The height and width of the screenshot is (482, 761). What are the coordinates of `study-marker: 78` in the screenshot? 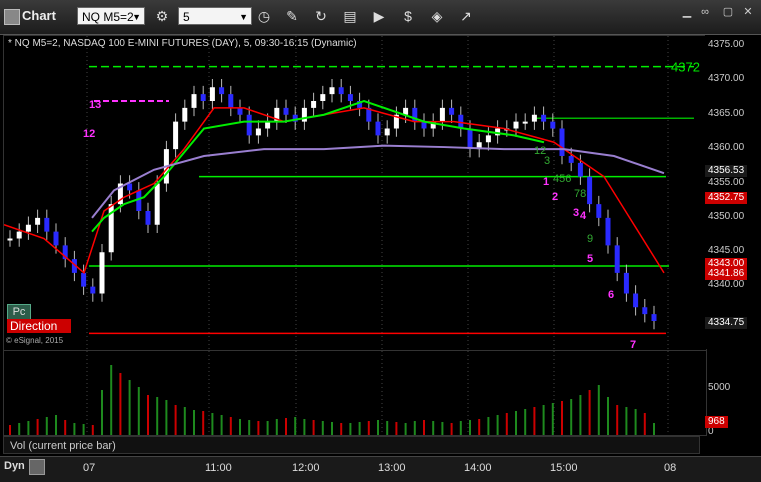 It's located at (580, 194).